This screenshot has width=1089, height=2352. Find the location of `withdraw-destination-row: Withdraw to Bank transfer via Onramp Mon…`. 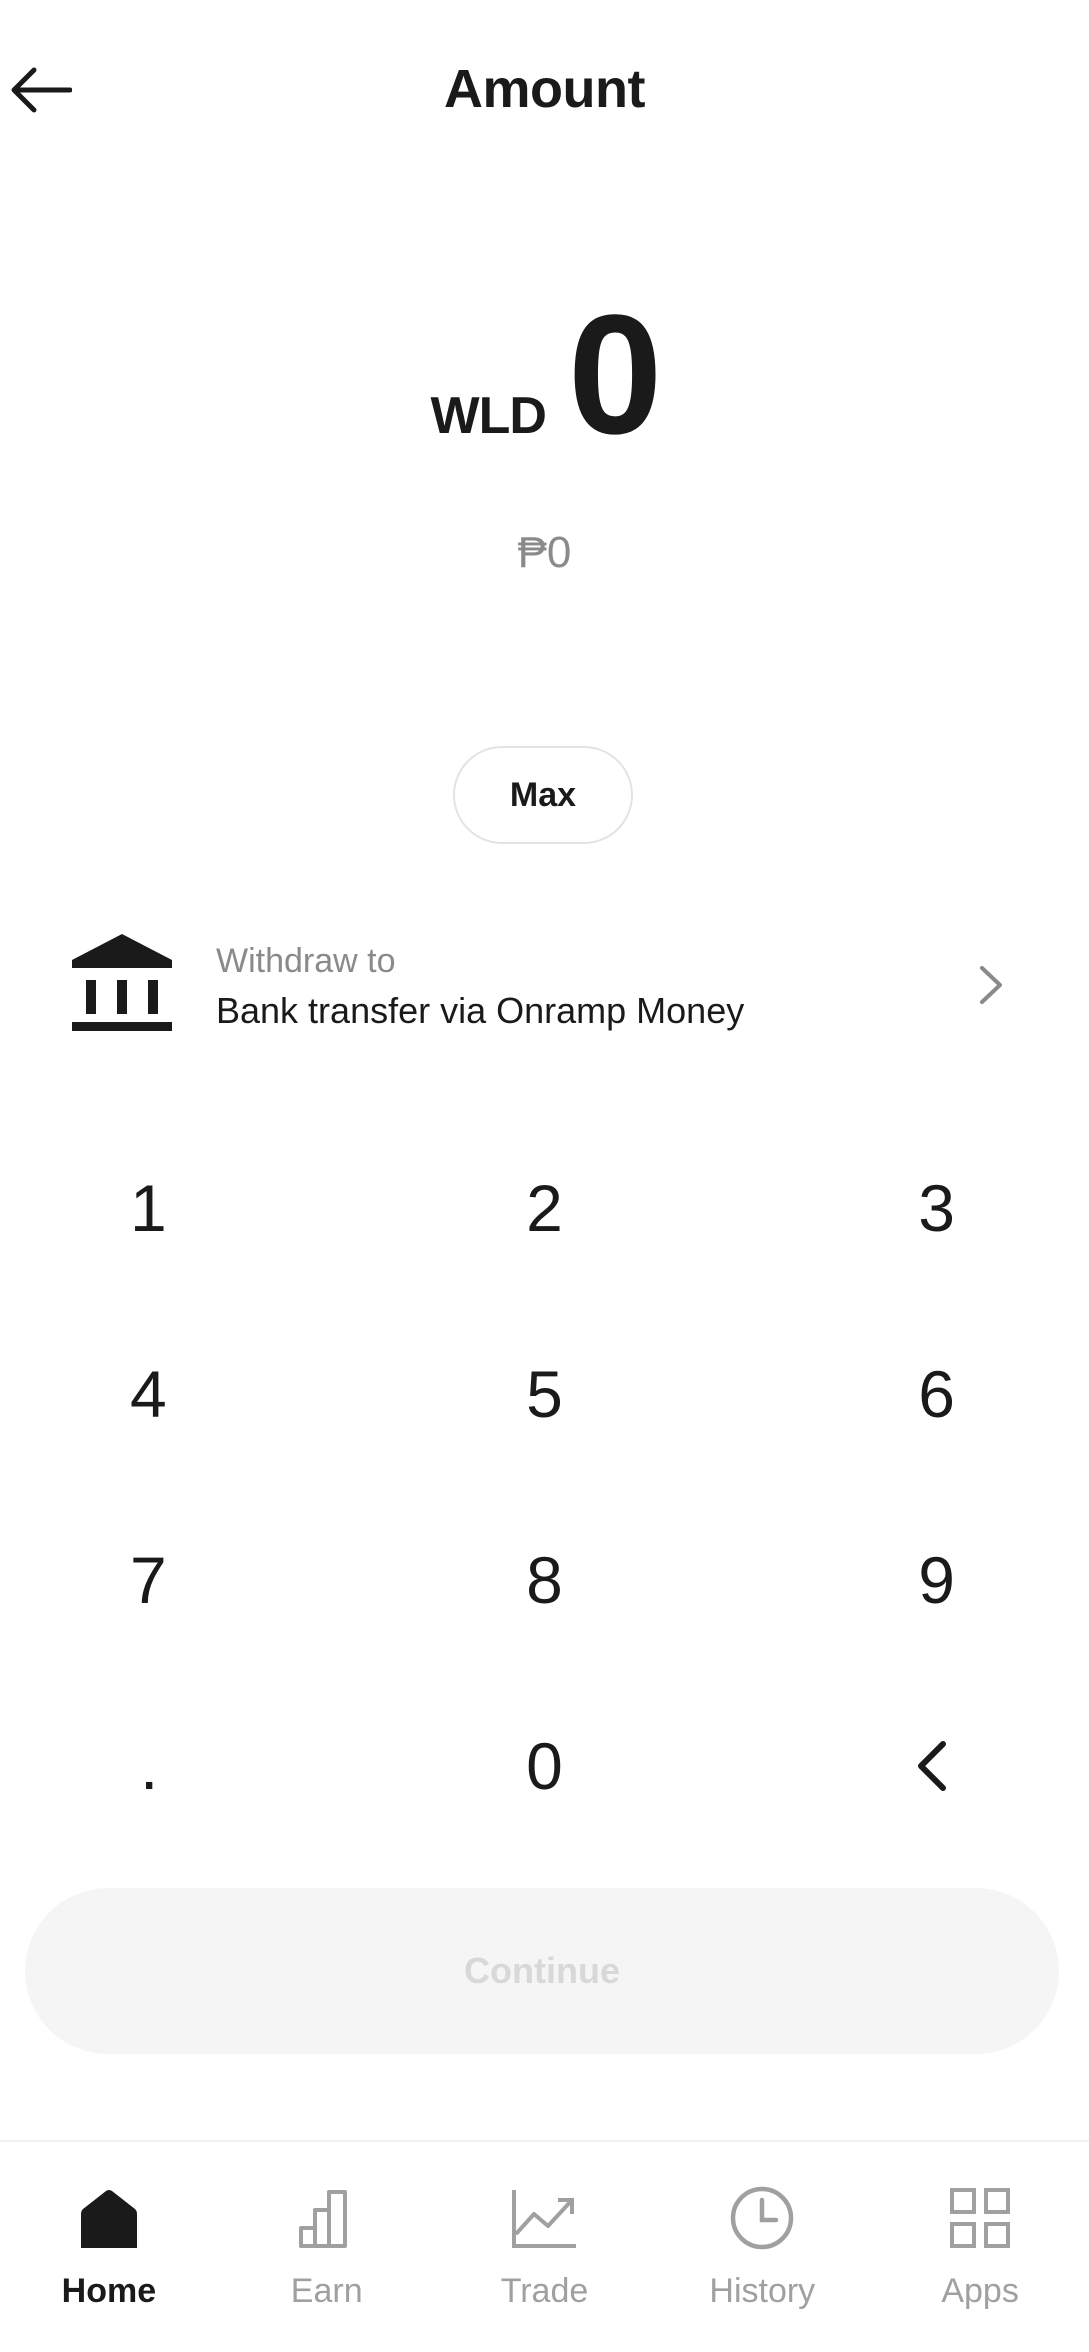

withdraw-destination-row: Withdraw to Bank transfer via Onramp Mon… is located at coordinates (544, 985).